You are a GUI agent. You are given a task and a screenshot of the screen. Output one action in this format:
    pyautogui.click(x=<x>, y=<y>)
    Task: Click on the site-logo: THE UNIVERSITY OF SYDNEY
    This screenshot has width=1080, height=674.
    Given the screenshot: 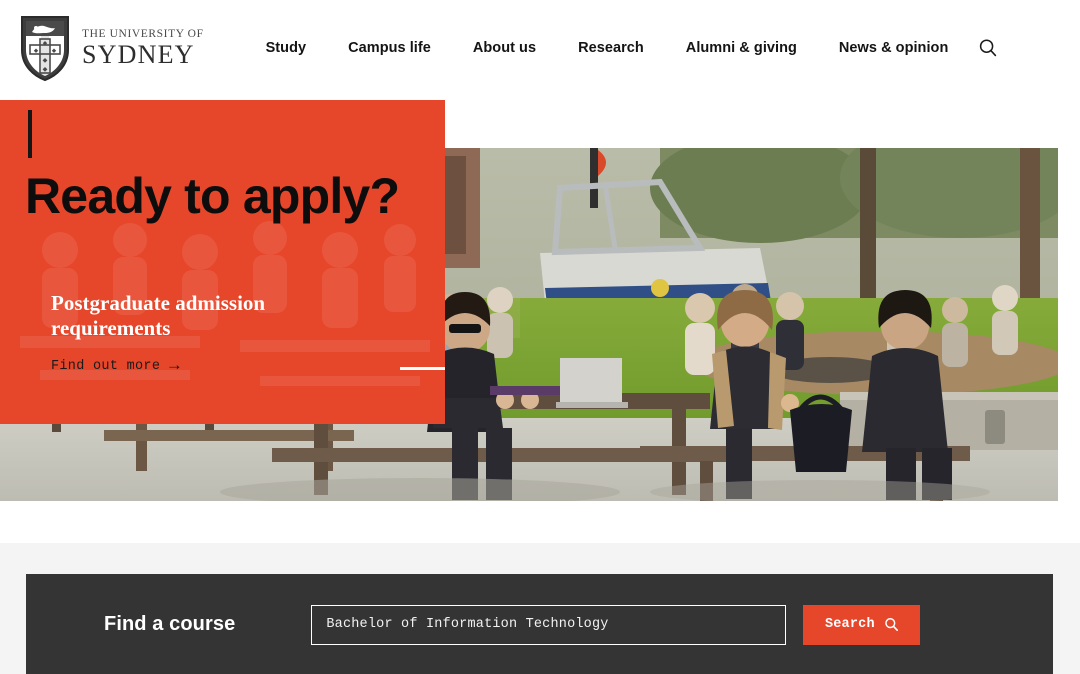 What is the action you would take?
    pyautogui.click(x=111, y=48)
    